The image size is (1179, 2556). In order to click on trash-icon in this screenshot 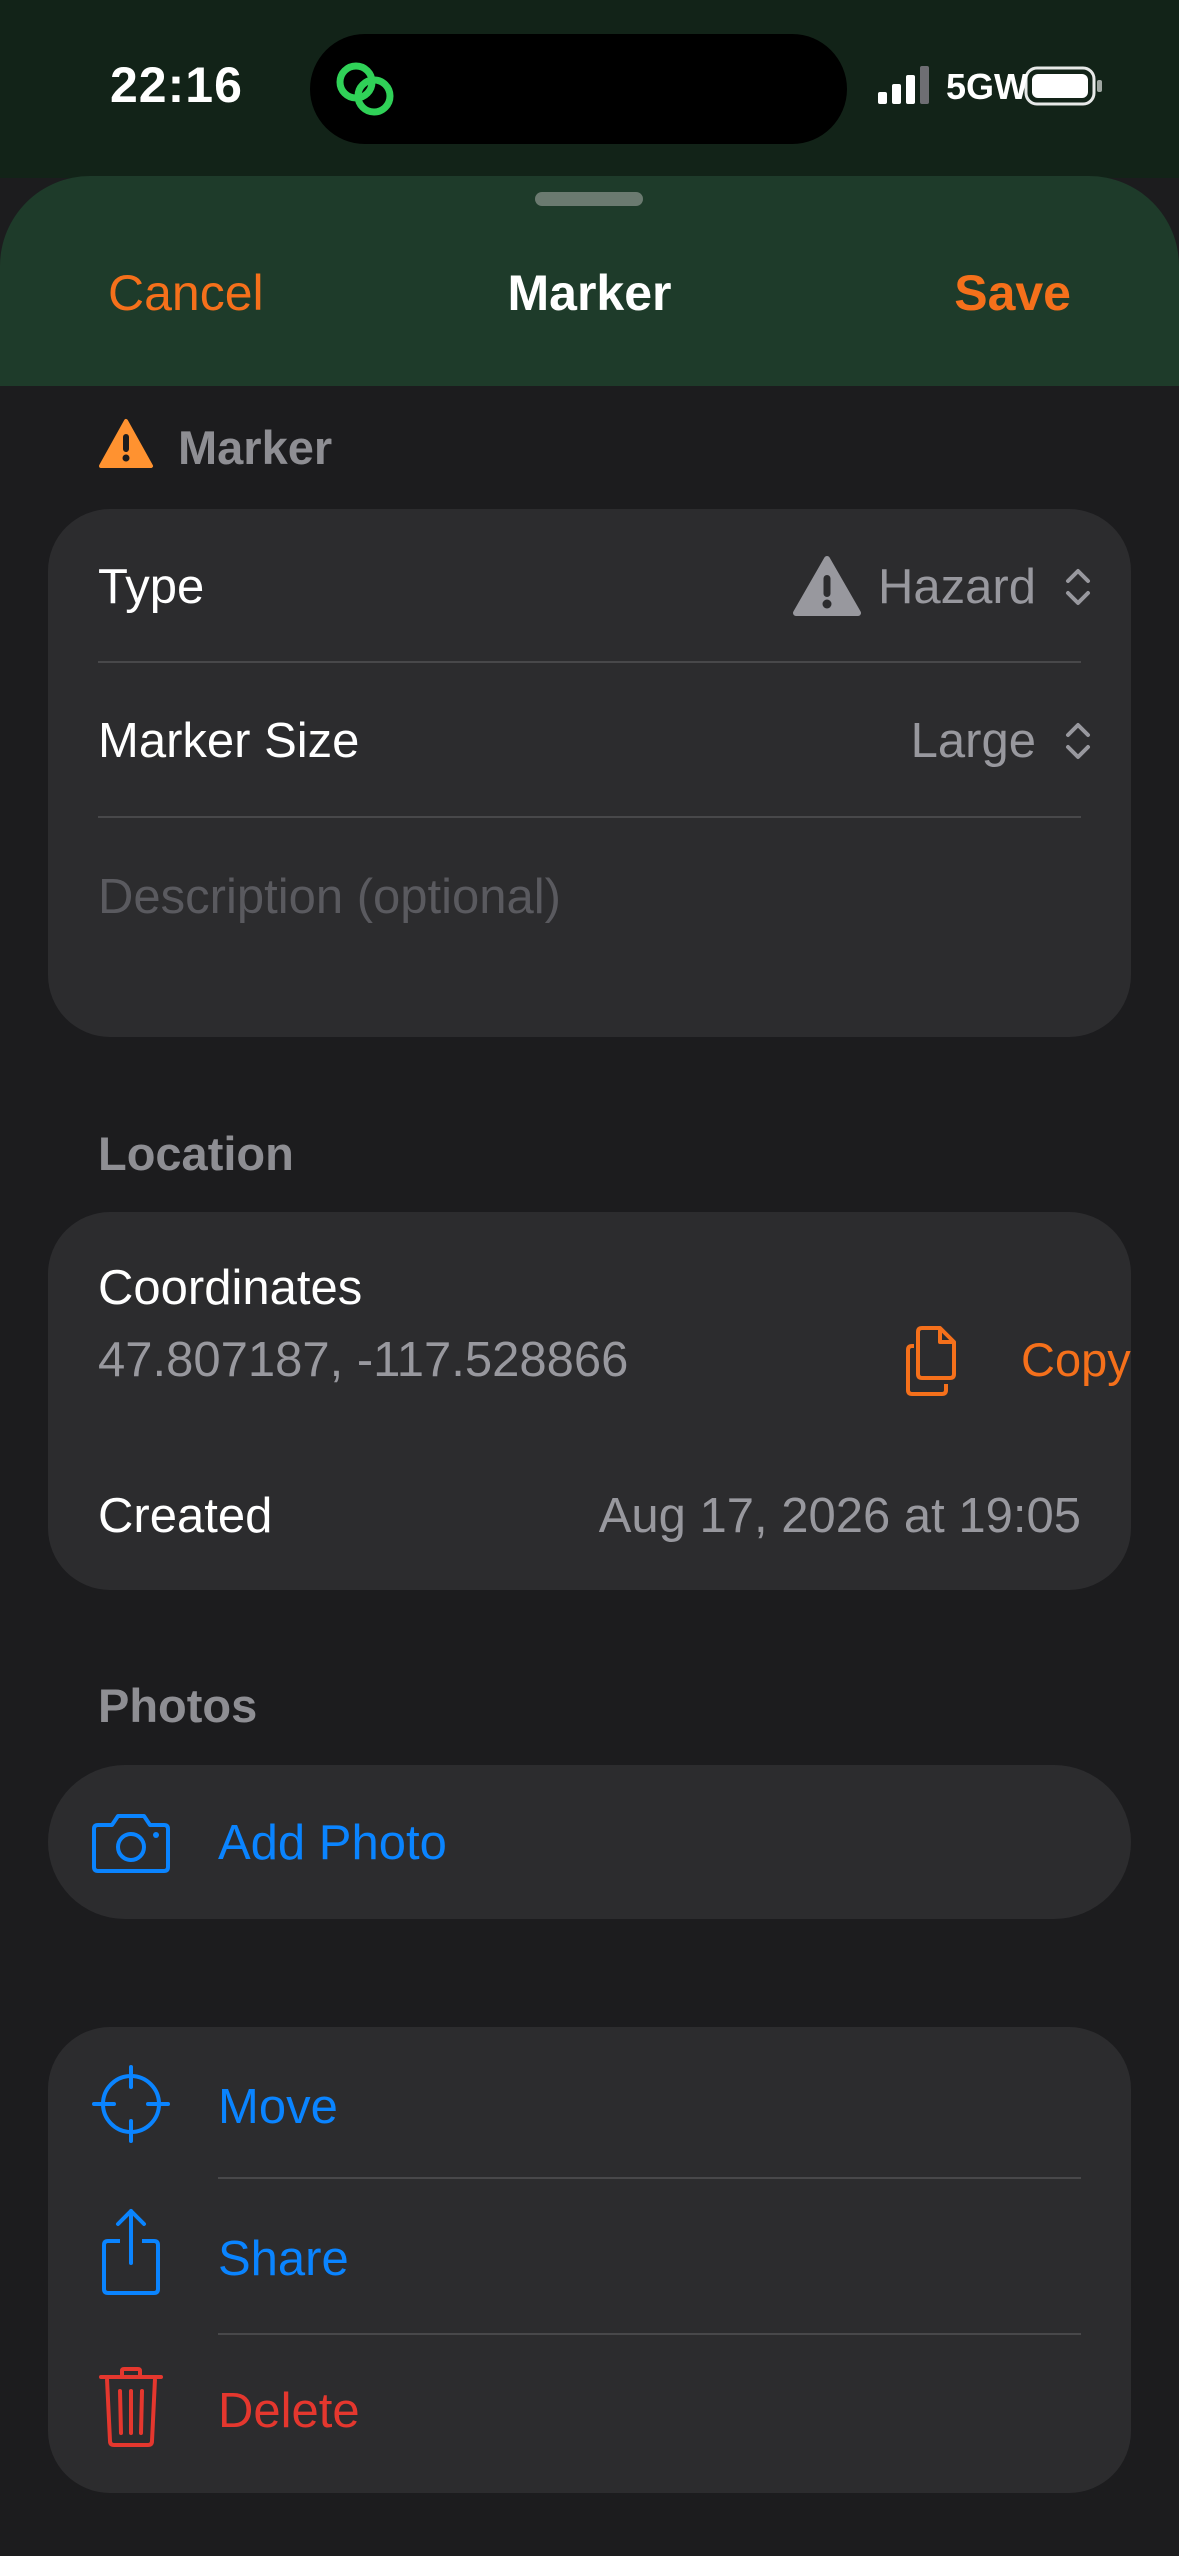, I will do `click(131, 2407)`.